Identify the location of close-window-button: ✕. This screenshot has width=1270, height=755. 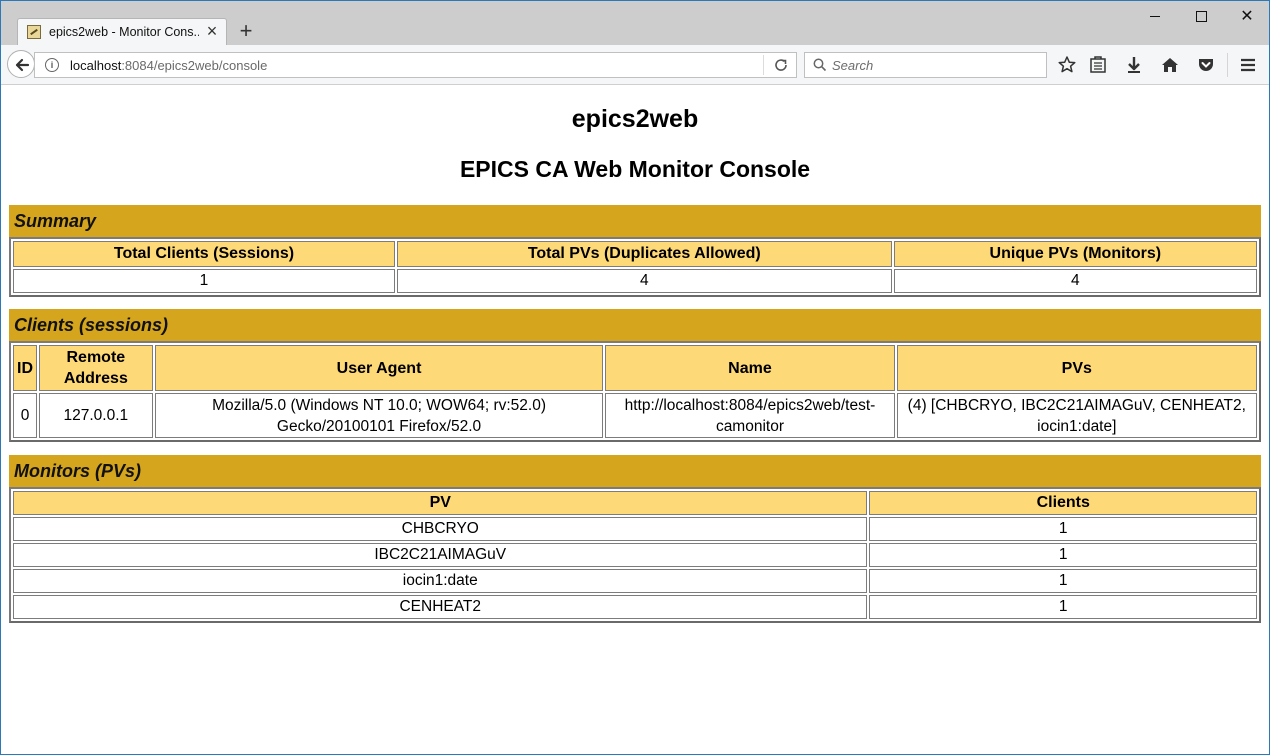
(1247, 17).